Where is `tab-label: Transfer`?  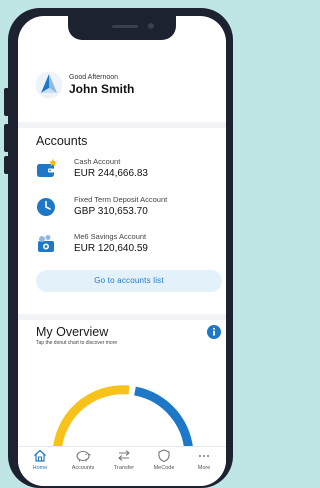
tab-label: Transfer is located at coordinates (124, 468).